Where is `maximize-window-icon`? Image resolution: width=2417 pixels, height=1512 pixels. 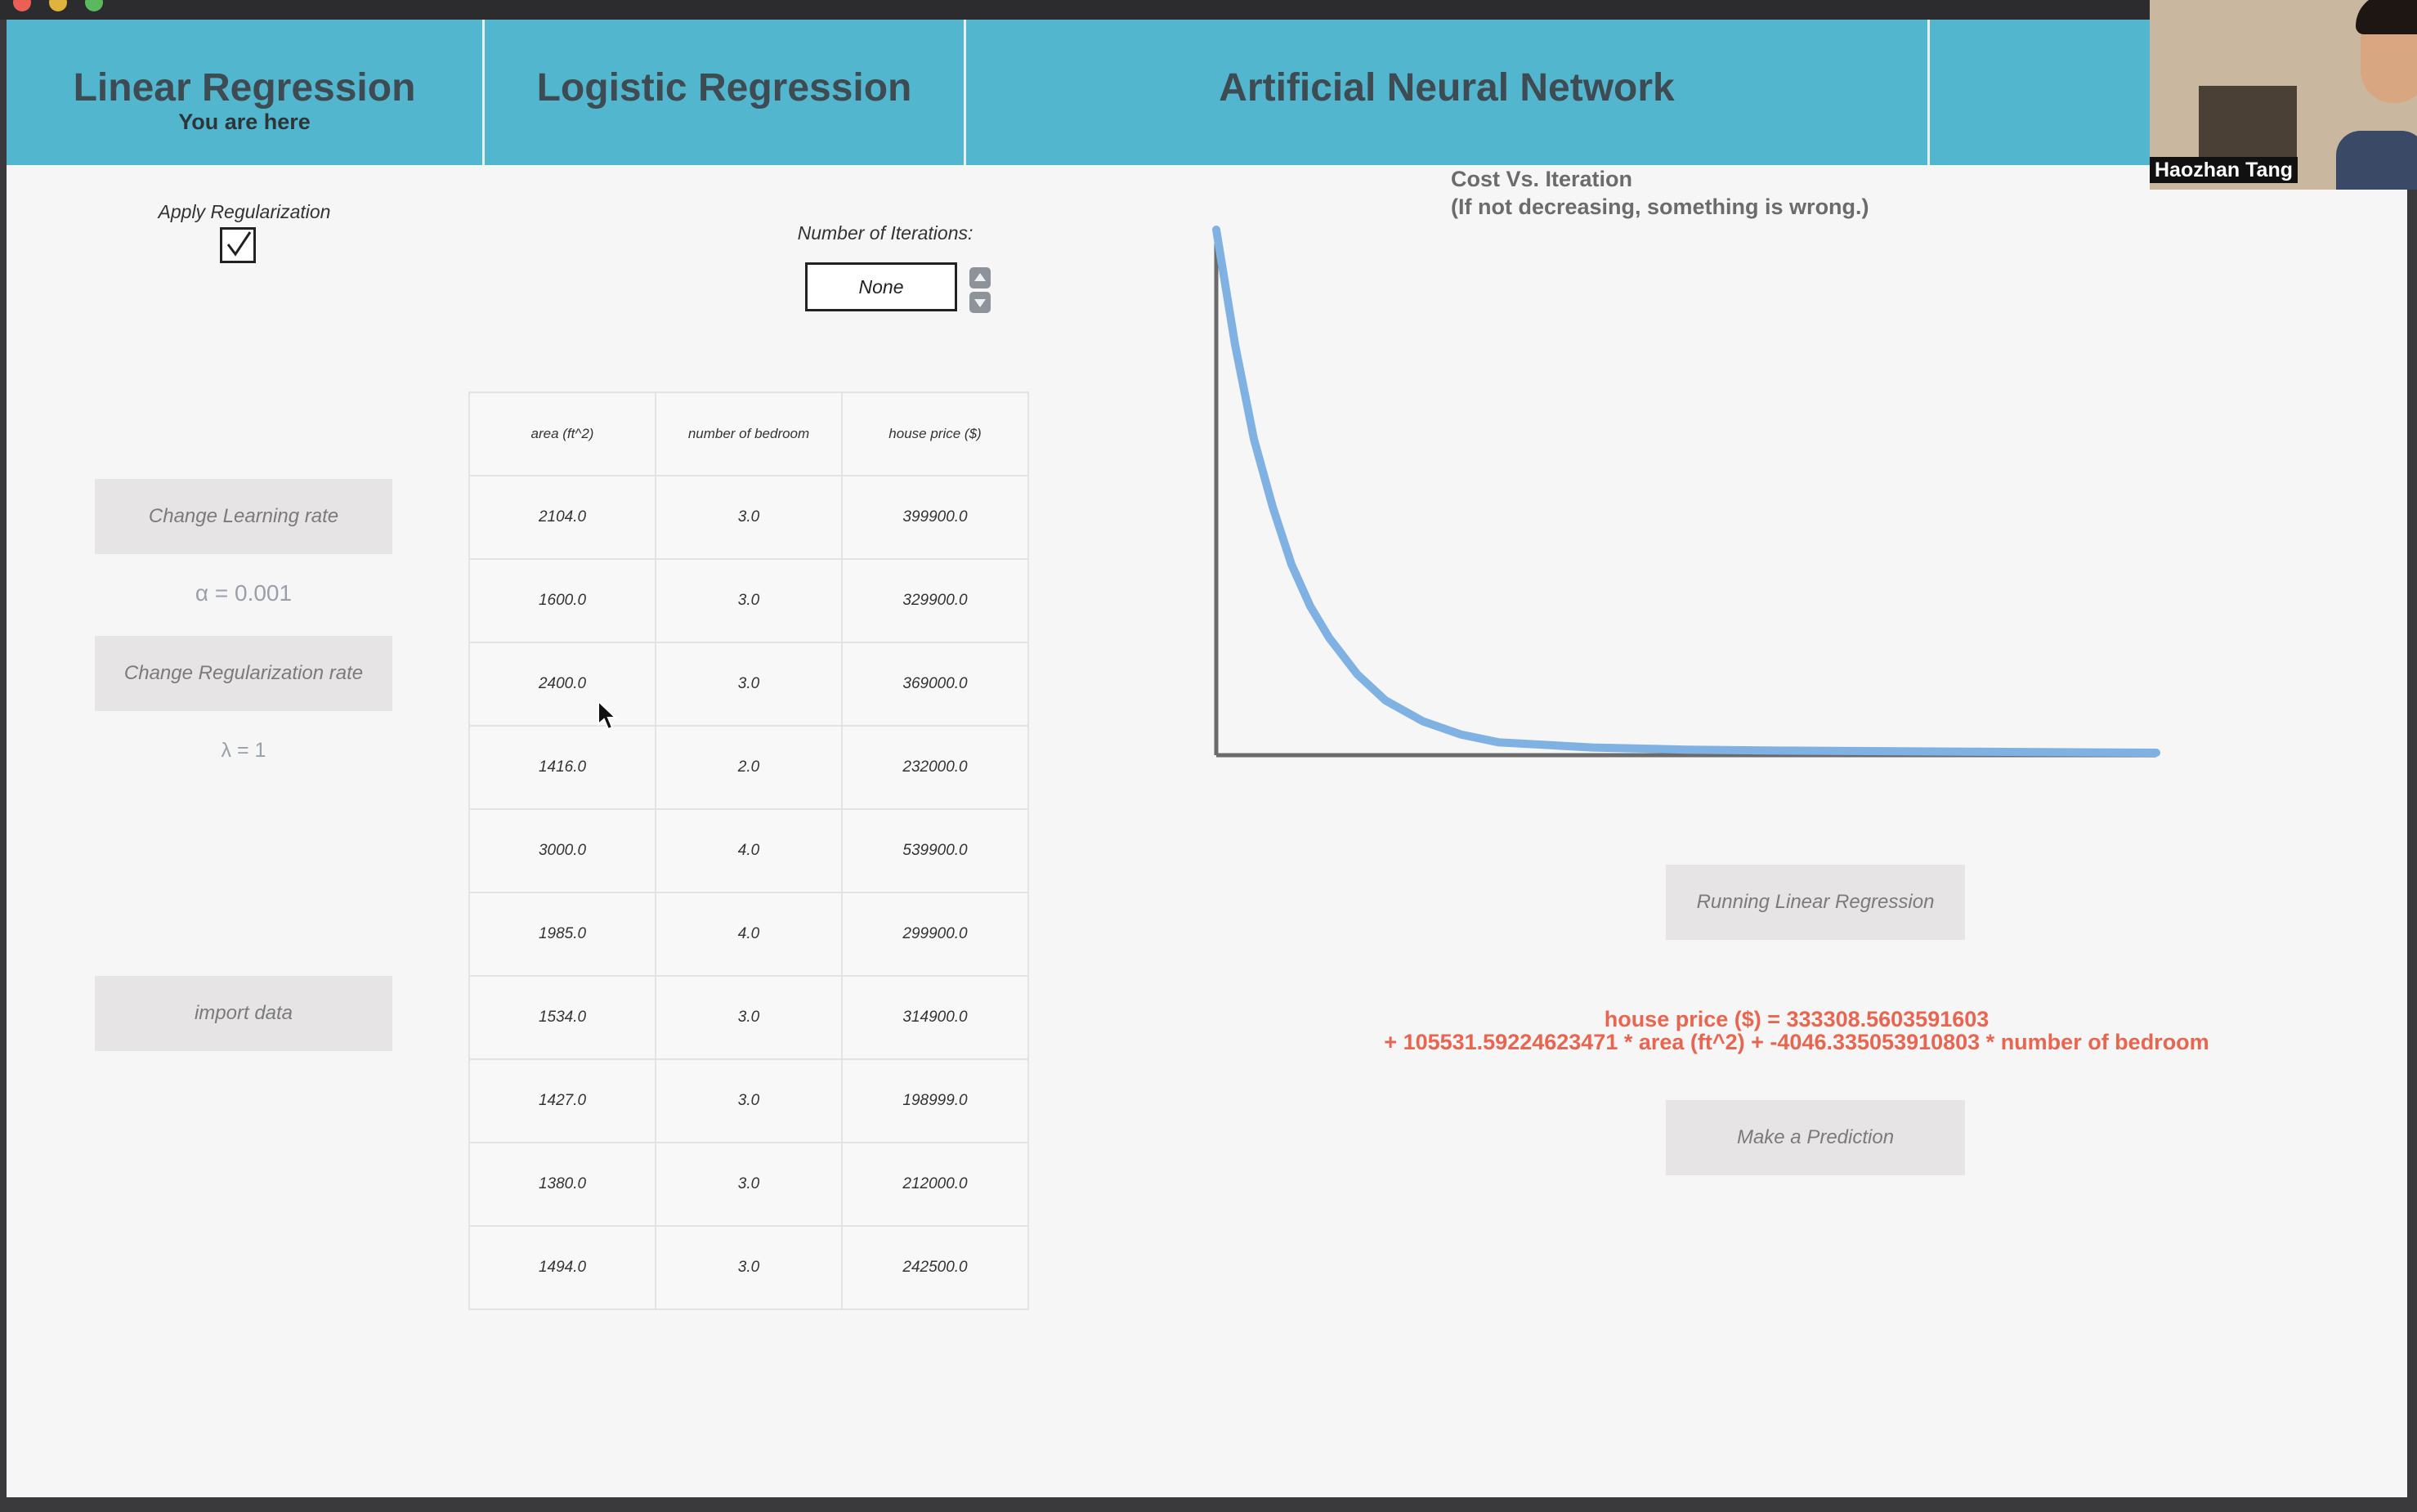 maximize-window-icon is located at coordinates (94, 5).